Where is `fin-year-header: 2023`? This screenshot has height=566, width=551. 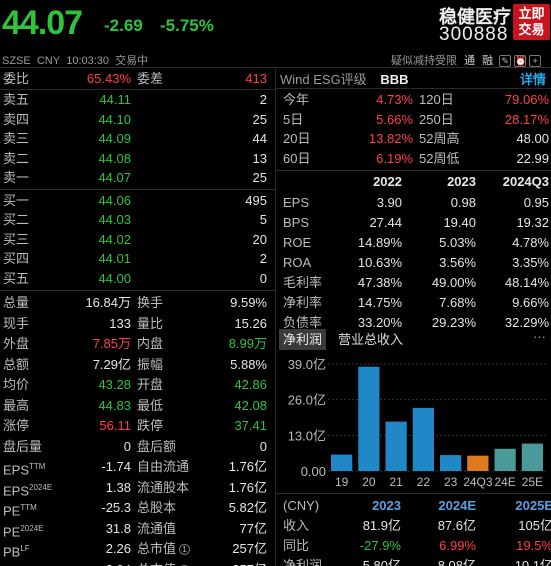
fin-year-header: 2023 is located at coordinates (461, 181).